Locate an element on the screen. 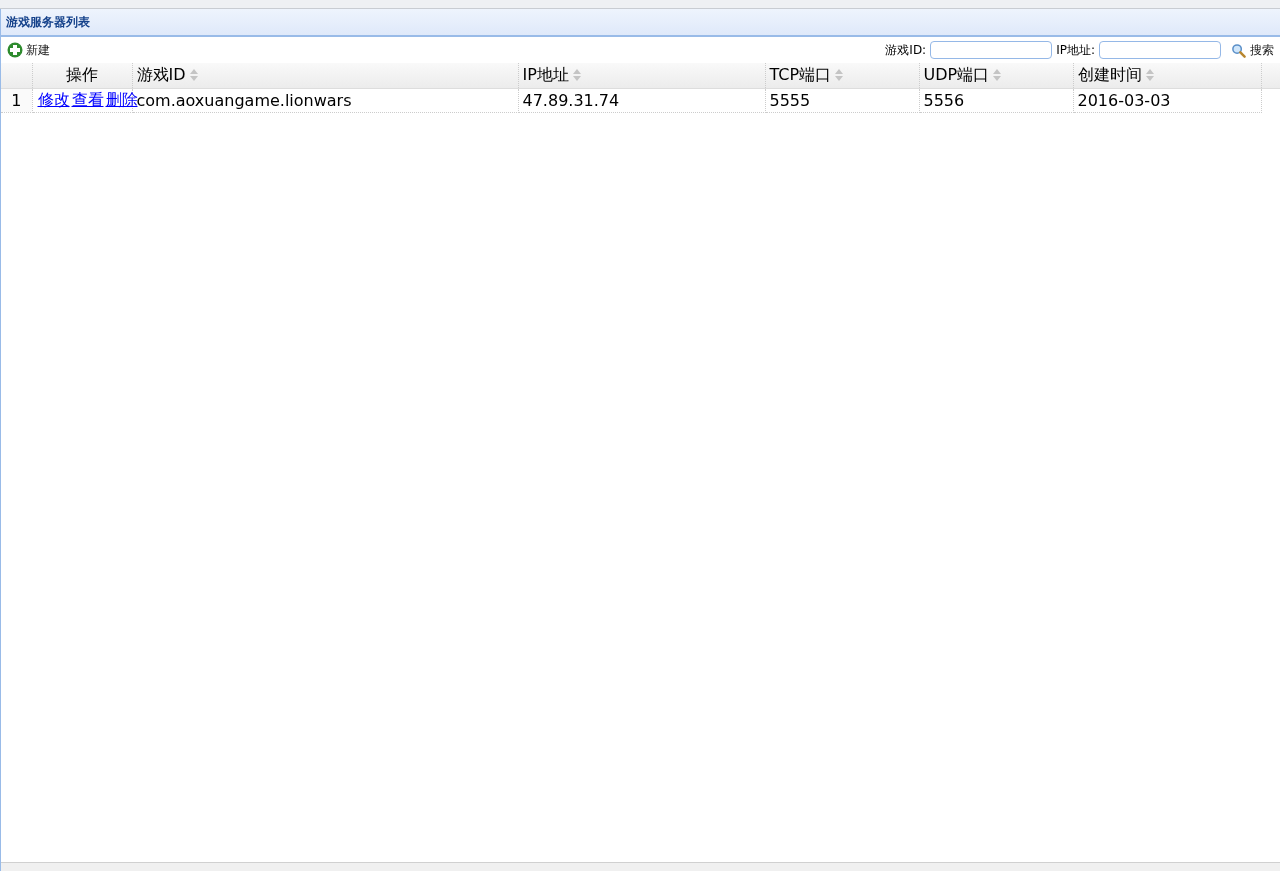 The width and height of the screenshot is (1280, 871). column-header: 操作 is located at coordinates (82, 75).